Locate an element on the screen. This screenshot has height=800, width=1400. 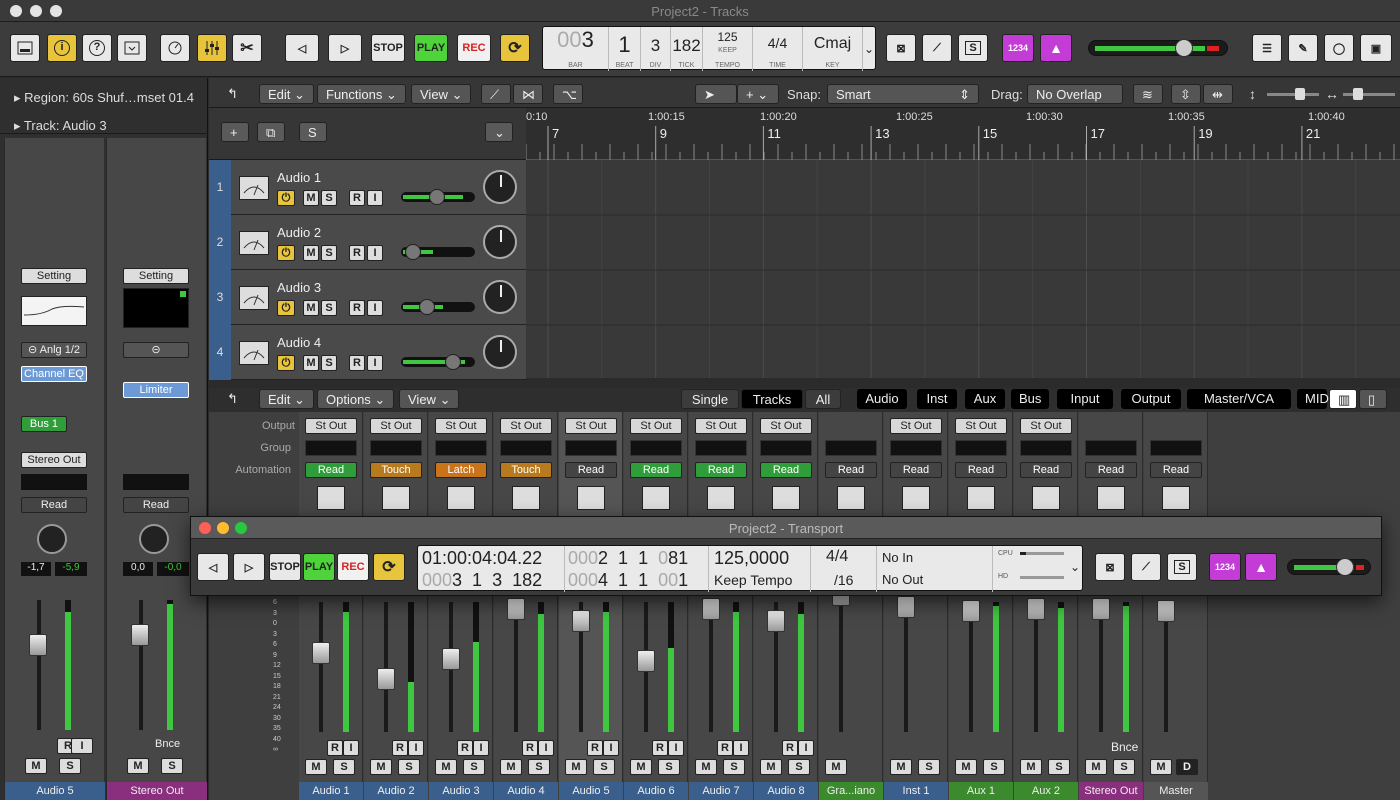
channel-name: Aux 2 is located at coordinates (1046, 791).